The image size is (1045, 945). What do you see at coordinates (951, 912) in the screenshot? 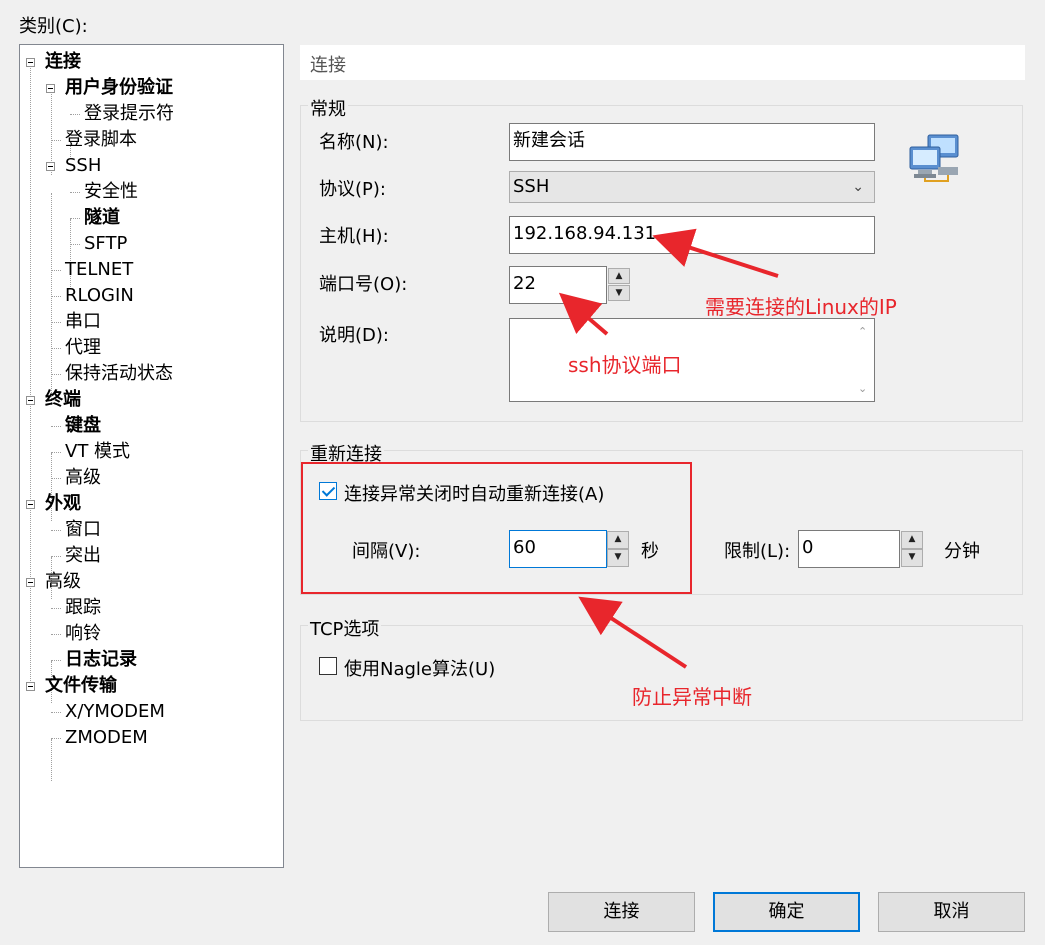
I see `cancel-button: 取消` at bounding box center [951, 912].